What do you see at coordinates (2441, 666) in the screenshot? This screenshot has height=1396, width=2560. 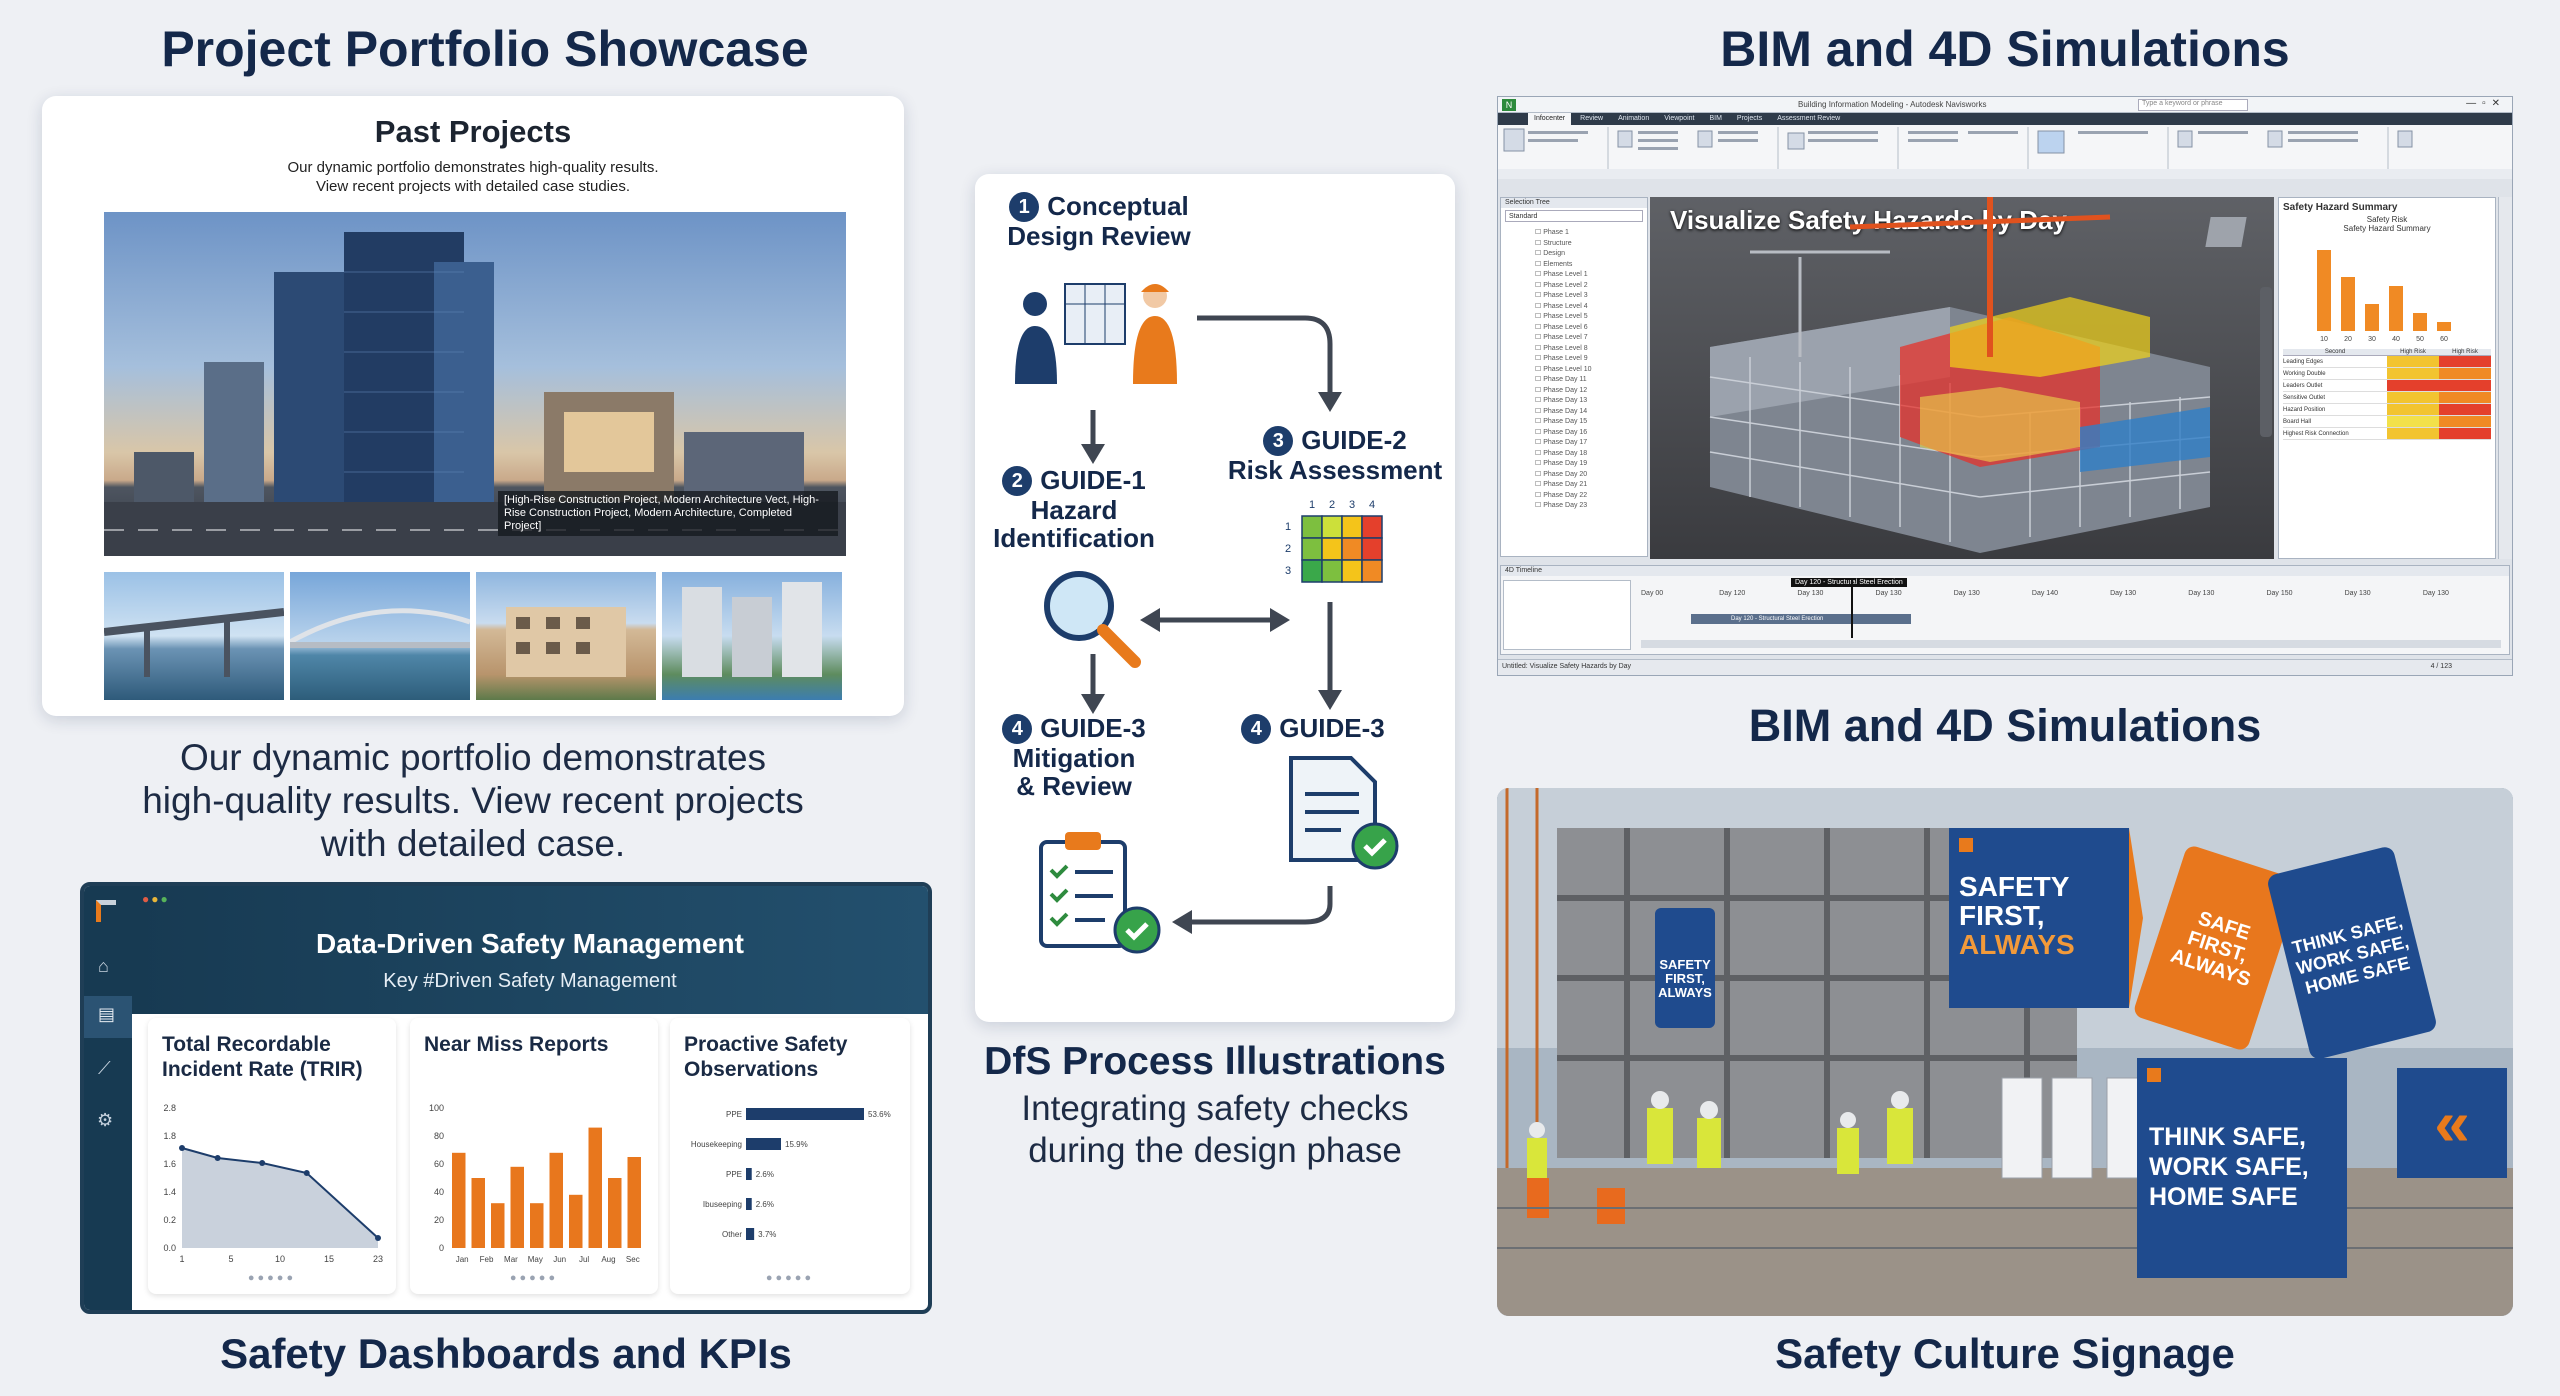 I see `status-right: 4 / 123` at bounding box center [2441, 666].